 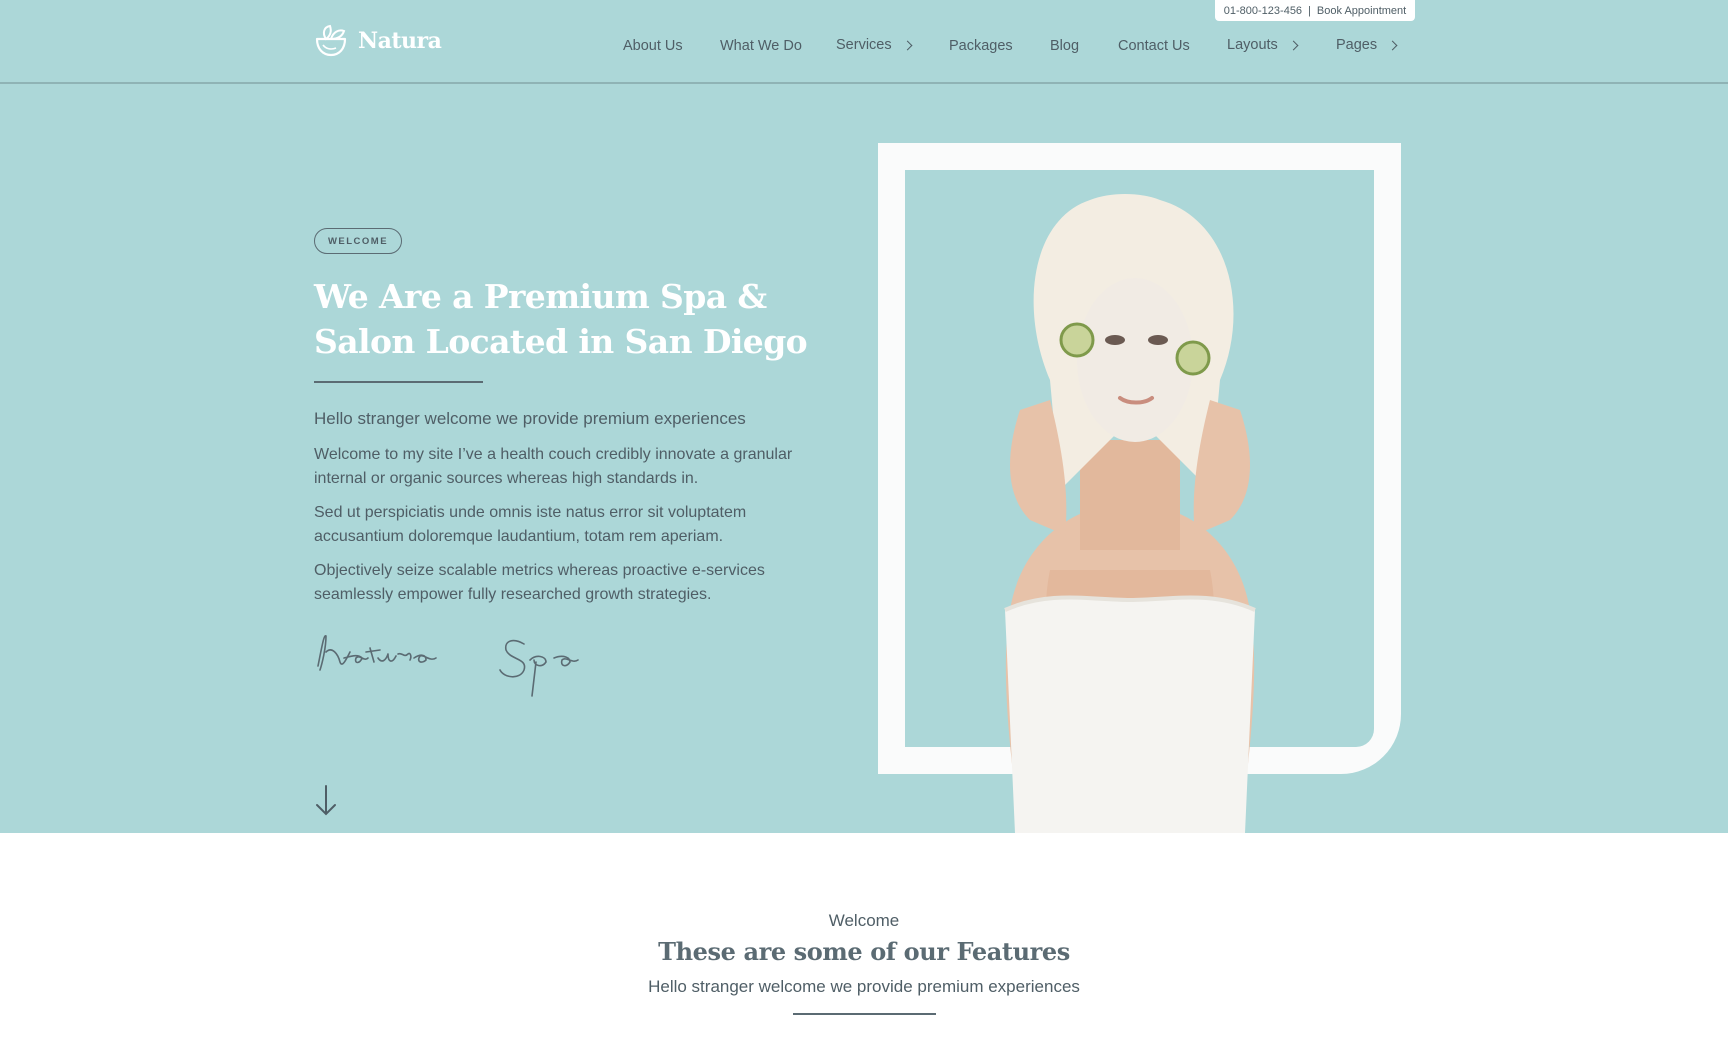 I want to click on nav-label: Layouts, so click(x=1252, y=45).